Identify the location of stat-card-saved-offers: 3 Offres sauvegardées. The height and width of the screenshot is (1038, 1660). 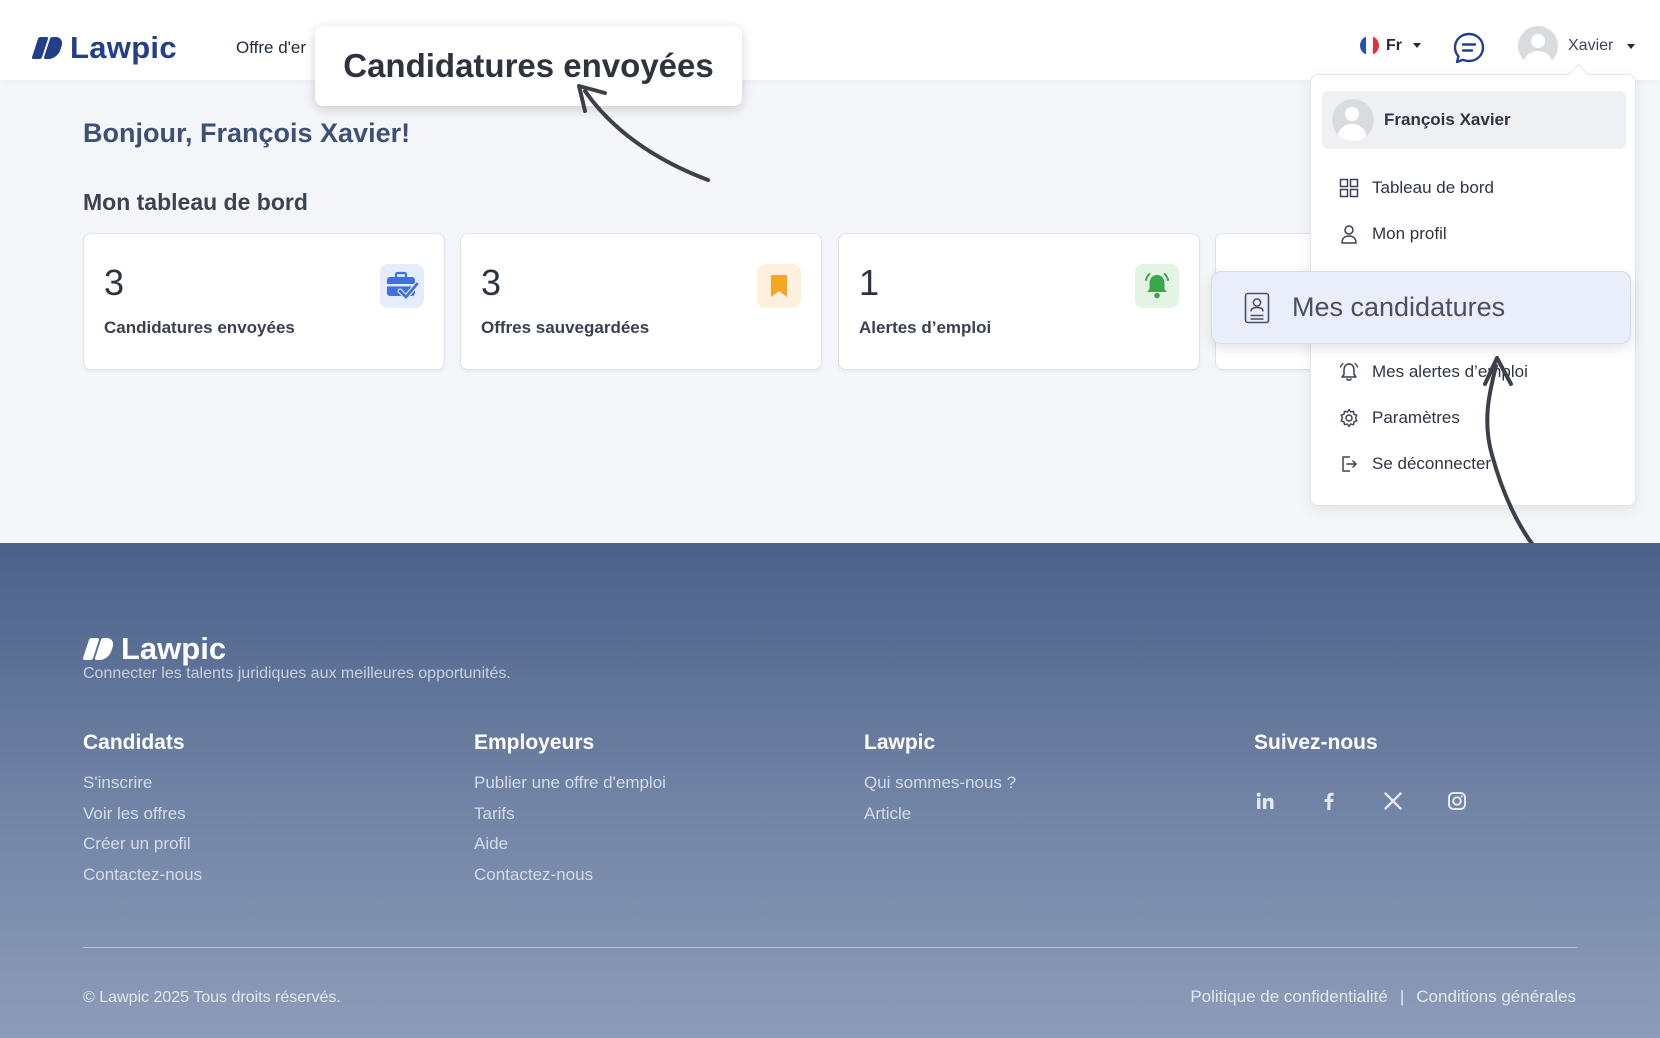
(641, 301).